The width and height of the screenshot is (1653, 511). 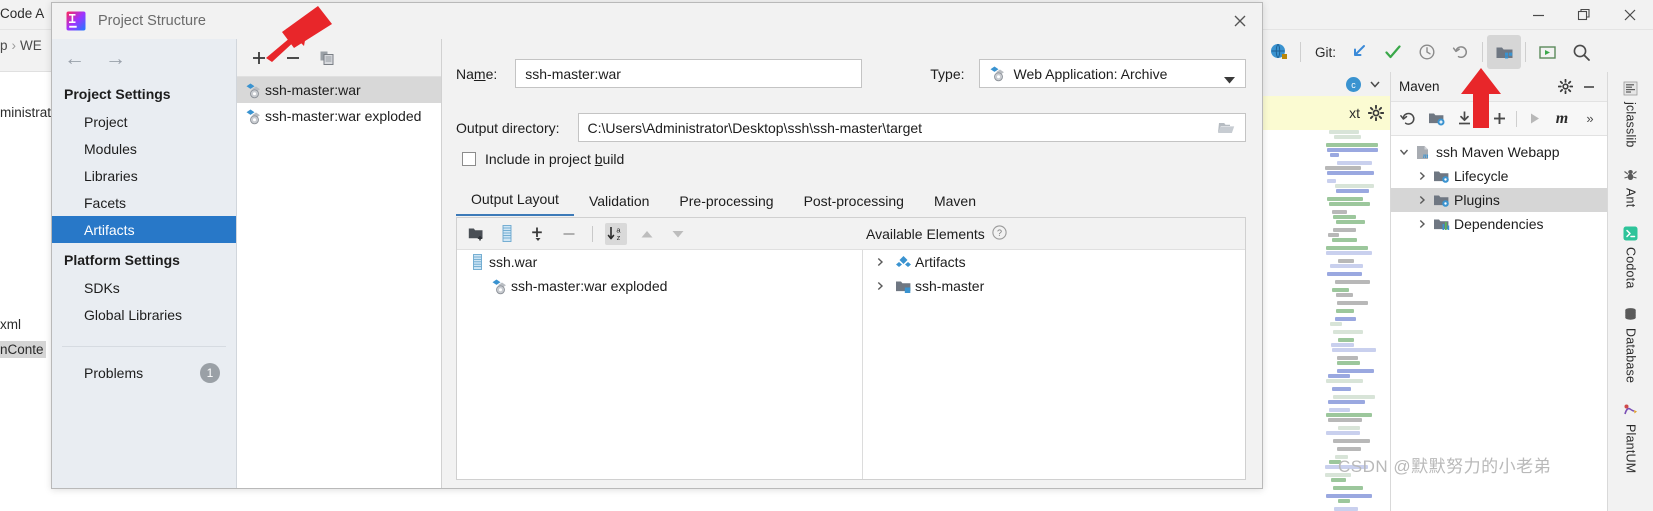 What do you see at coordinates (1054, 262) in the screenshot?
I see `available-tree-row: Artifacts` at bounding box center [1054, 262].